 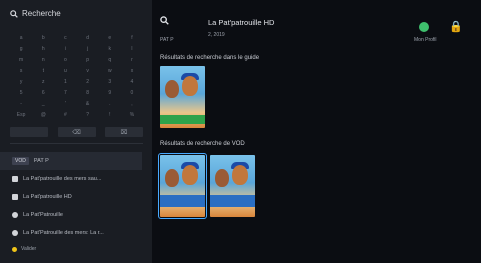 What do you see at coordinates (29, 132) in the screenshot?
I see `keyboard-space-key` at bounding box center [29, 132].